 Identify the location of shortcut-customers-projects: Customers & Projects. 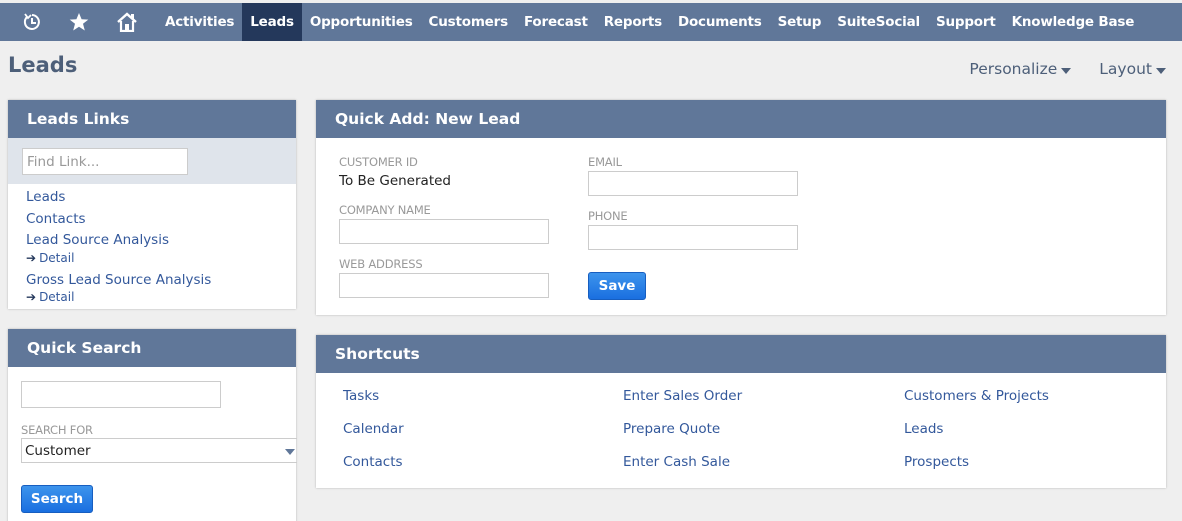
(976, 396).